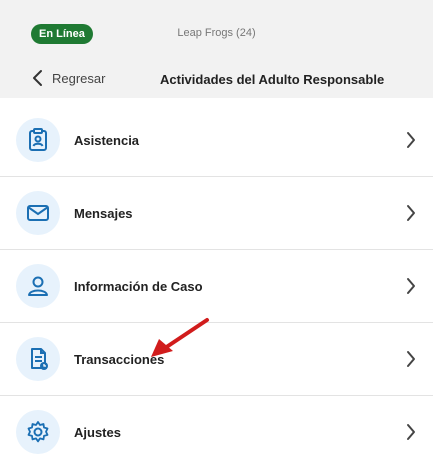 The image size is (433, 468). I want to click on menu-item-label: Asistencia, so click(107, 140).